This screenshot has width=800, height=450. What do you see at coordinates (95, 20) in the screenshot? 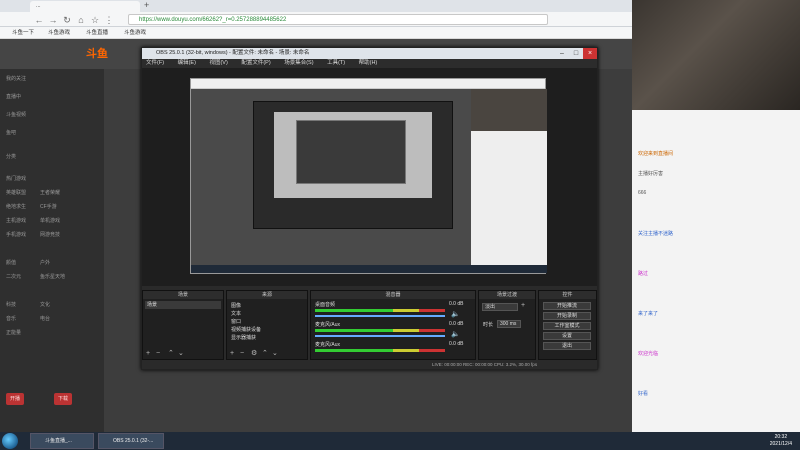
I see `bookmark-star-icon: ☆` at bounding box center [95, 20].